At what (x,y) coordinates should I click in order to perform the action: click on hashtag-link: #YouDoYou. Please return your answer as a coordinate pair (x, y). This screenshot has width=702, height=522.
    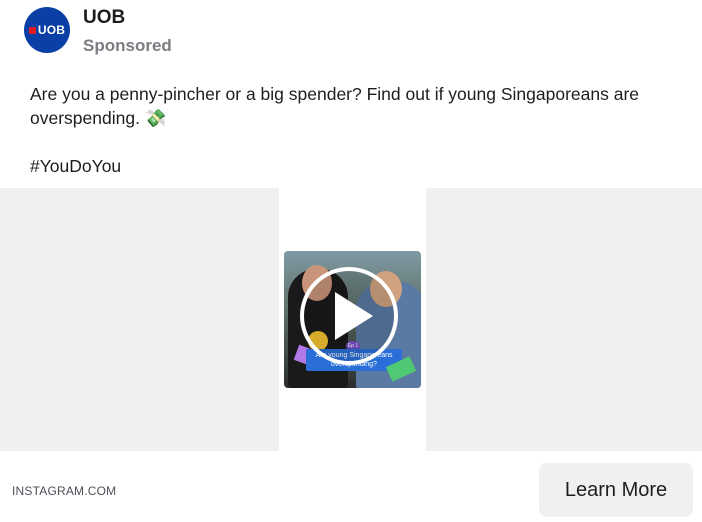
    Looking at the image, I should click on (75, 166).